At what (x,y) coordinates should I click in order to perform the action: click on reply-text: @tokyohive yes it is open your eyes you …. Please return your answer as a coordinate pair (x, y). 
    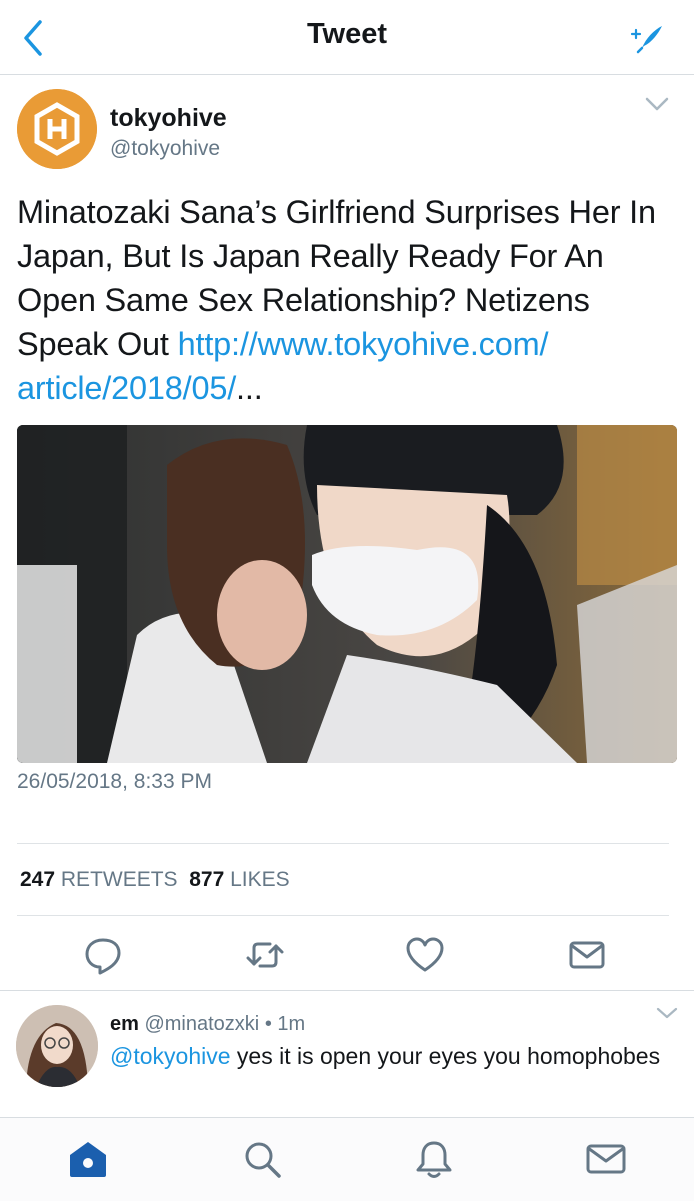
    Looking at the image, I should click on (390, 1056).